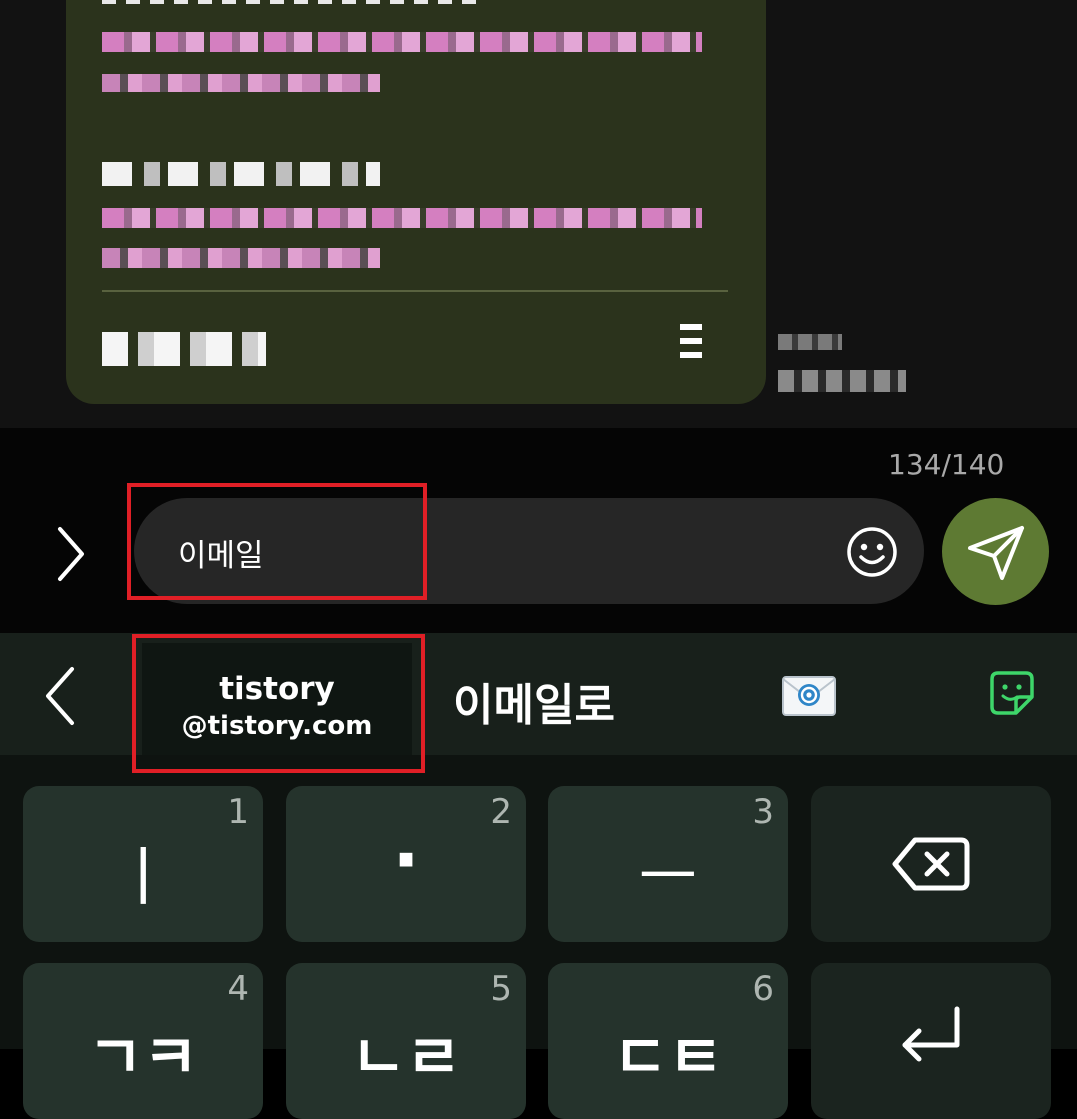 The width and height of the screenshot is (1077, 1119). Describe the element at coordinates (143, 878) in the screenshot. I see `key-glyph: ㅣ` at that location.